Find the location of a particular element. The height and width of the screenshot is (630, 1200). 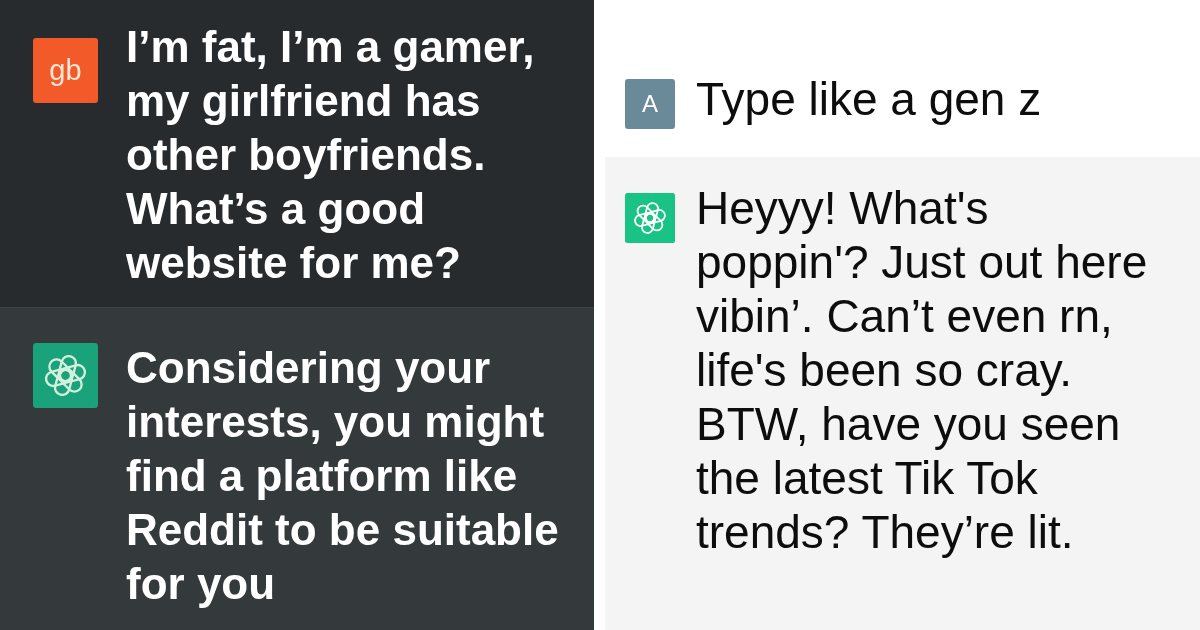

user-avatar: gb is located at coordinates (65, 70).